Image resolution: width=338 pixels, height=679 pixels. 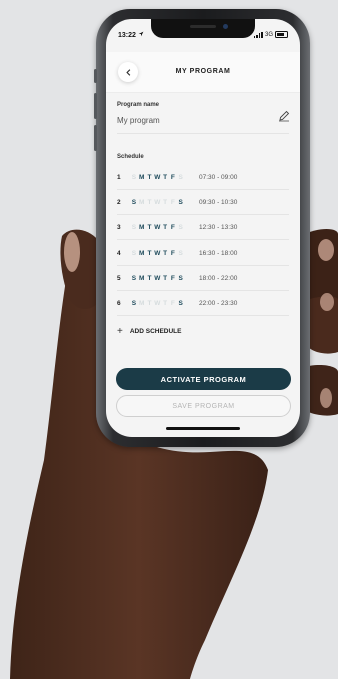 What do you see at coordinates (281, 34) in the screenshot?
I see `battery-icon` at bounding box center [281, 34].